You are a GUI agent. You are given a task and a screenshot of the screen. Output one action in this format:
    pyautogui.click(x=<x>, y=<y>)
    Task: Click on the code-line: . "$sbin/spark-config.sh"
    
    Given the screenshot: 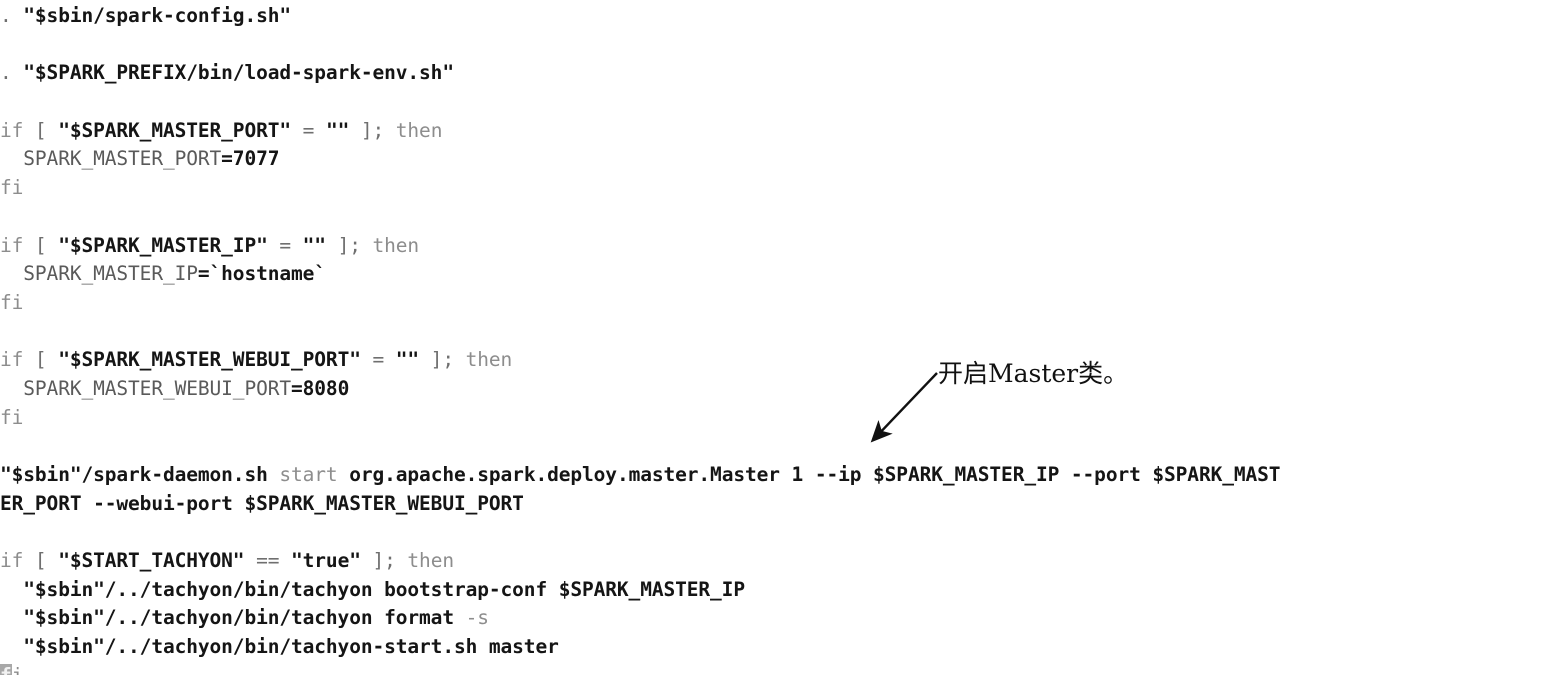 What is the action you would take?
    pyautogui.click(x=777, y=16)
    